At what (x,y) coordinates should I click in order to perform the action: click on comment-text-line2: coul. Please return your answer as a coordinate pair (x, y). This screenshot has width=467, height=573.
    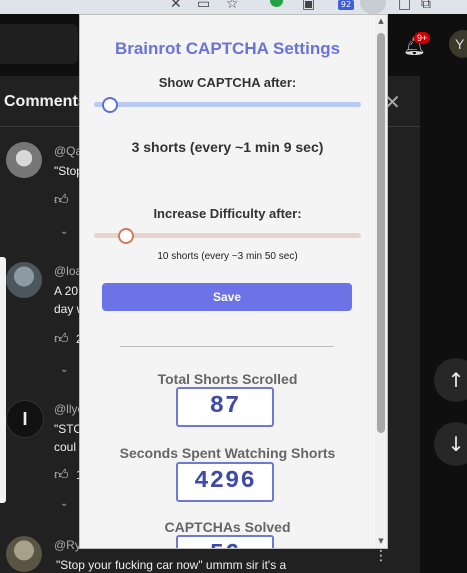
    Looking at the image, I should click on (65, 447).